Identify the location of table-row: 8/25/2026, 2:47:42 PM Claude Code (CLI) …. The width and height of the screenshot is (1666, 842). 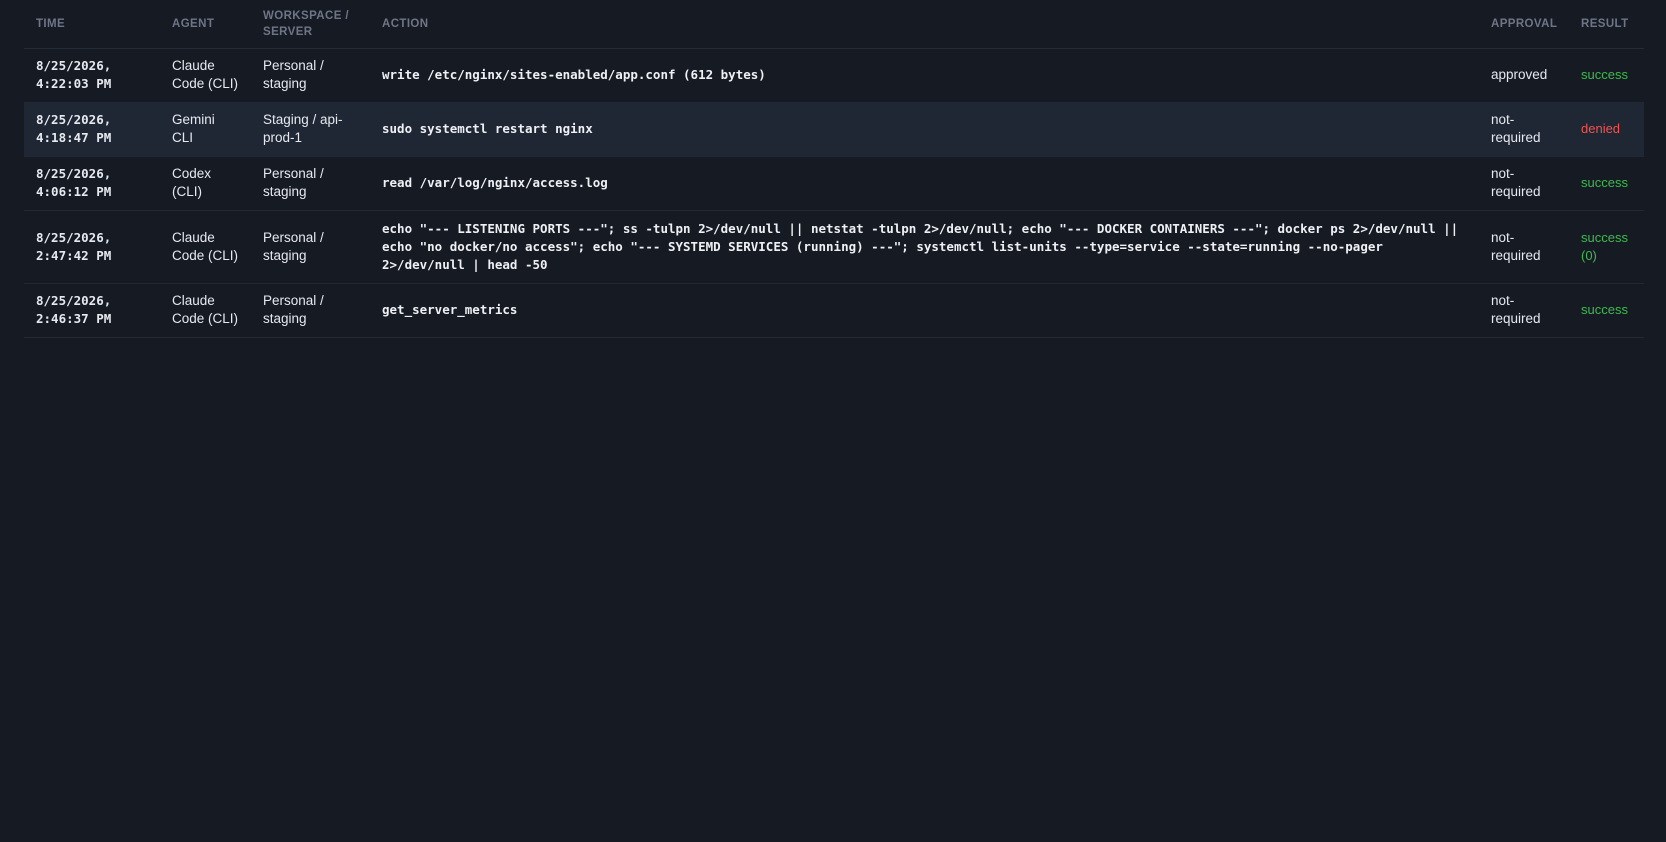
(834, 246).